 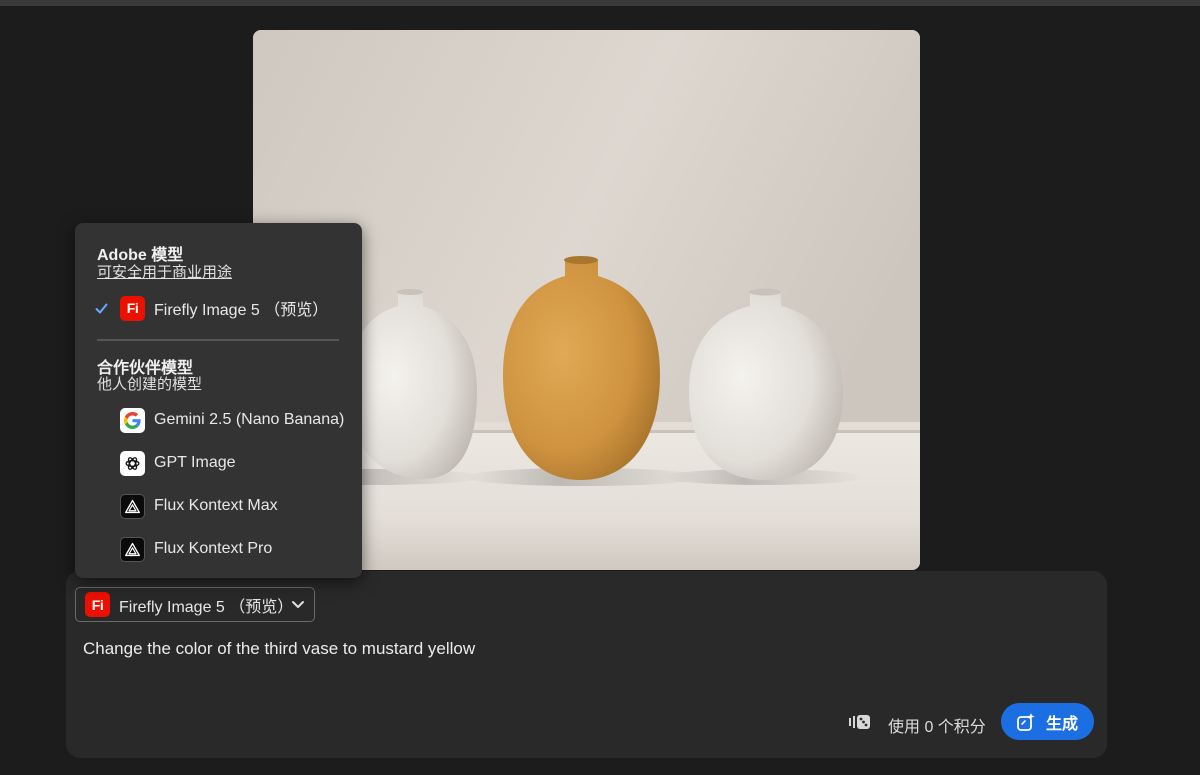 What do you see at coordinates (298, 604) in the screenshot?
I see `chevron-down-icon` at bounding box center [298, 604].